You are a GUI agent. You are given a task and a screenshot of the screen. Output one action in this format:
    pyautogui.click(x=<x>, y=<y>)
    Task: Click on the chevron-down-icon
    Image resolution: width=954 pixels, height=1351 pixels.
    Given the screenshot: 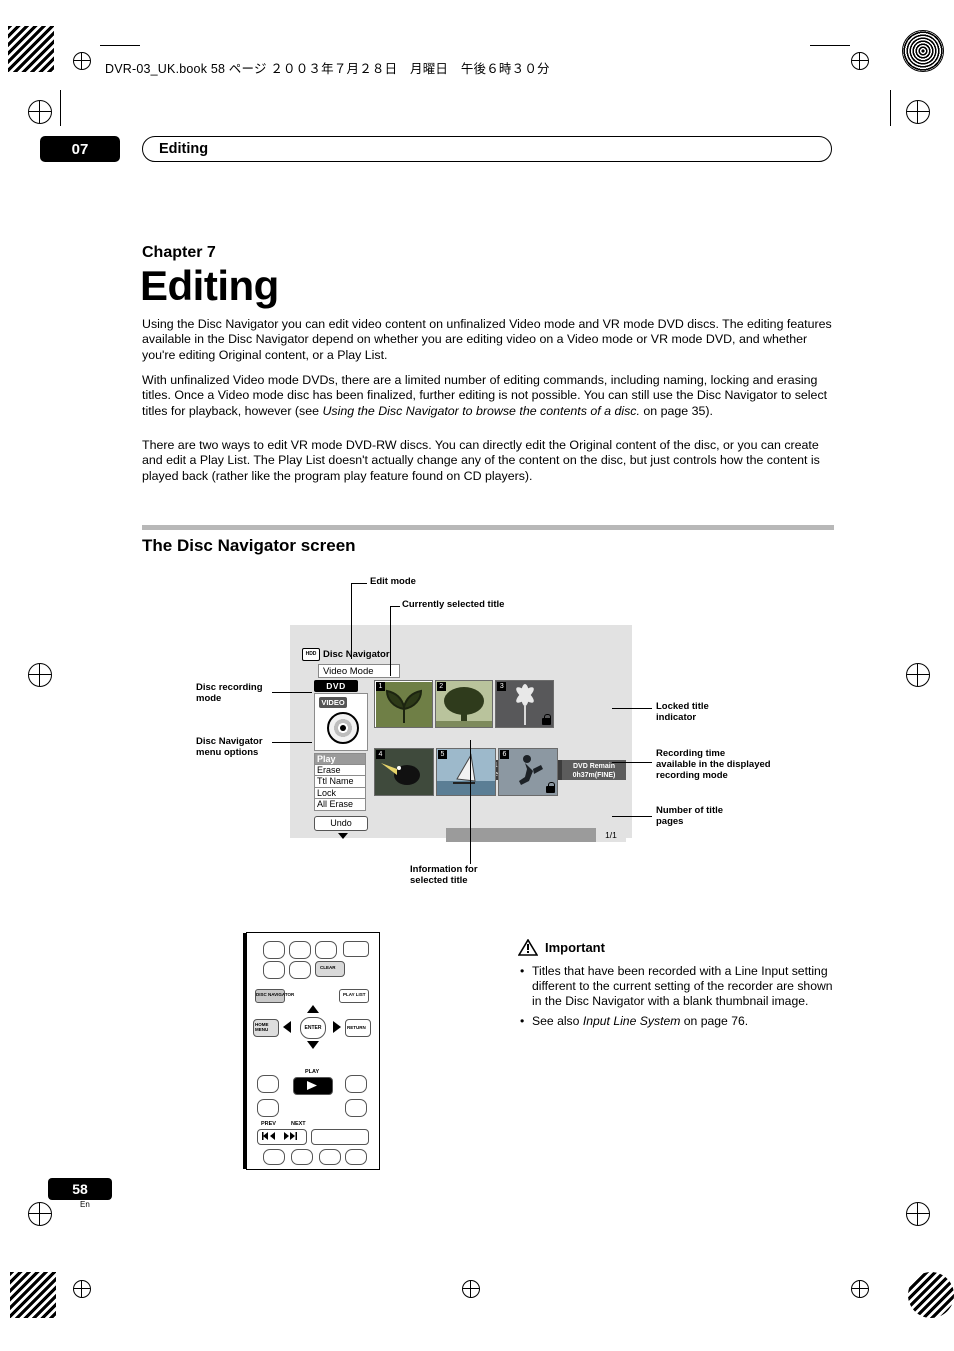 What is the action you would take?
    pyautogui.click(x=343, y=835)
    